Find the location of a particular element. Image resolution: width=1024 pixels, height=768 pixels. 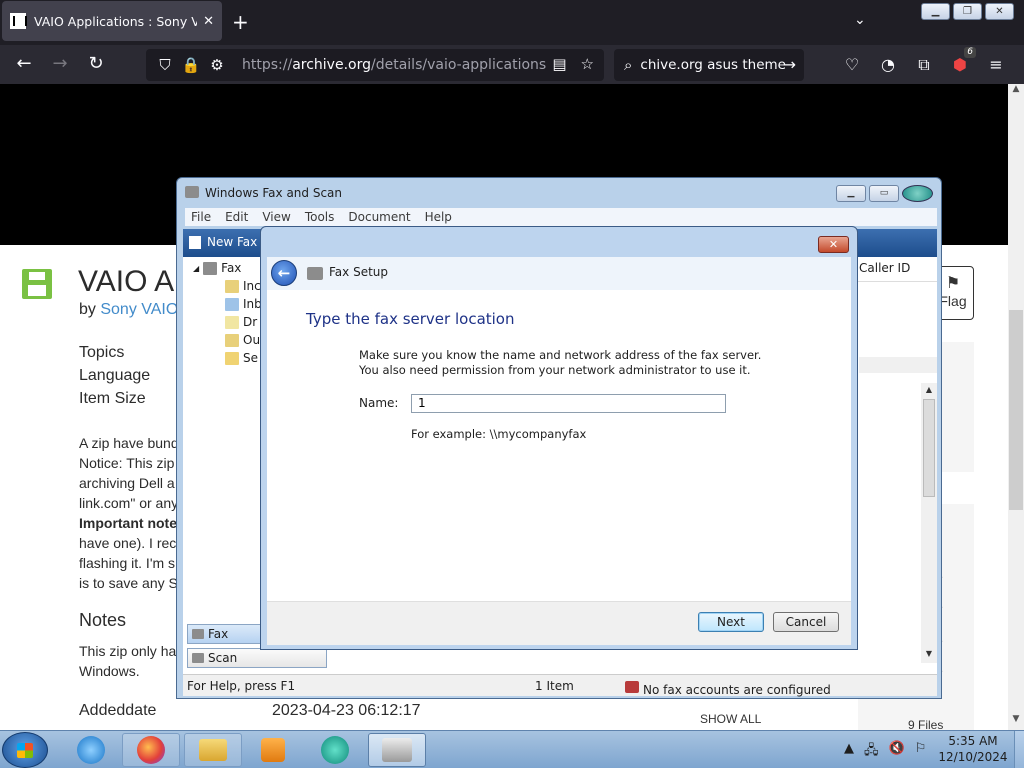

tree-item-sent: Se is located at coordinates (241, 358).